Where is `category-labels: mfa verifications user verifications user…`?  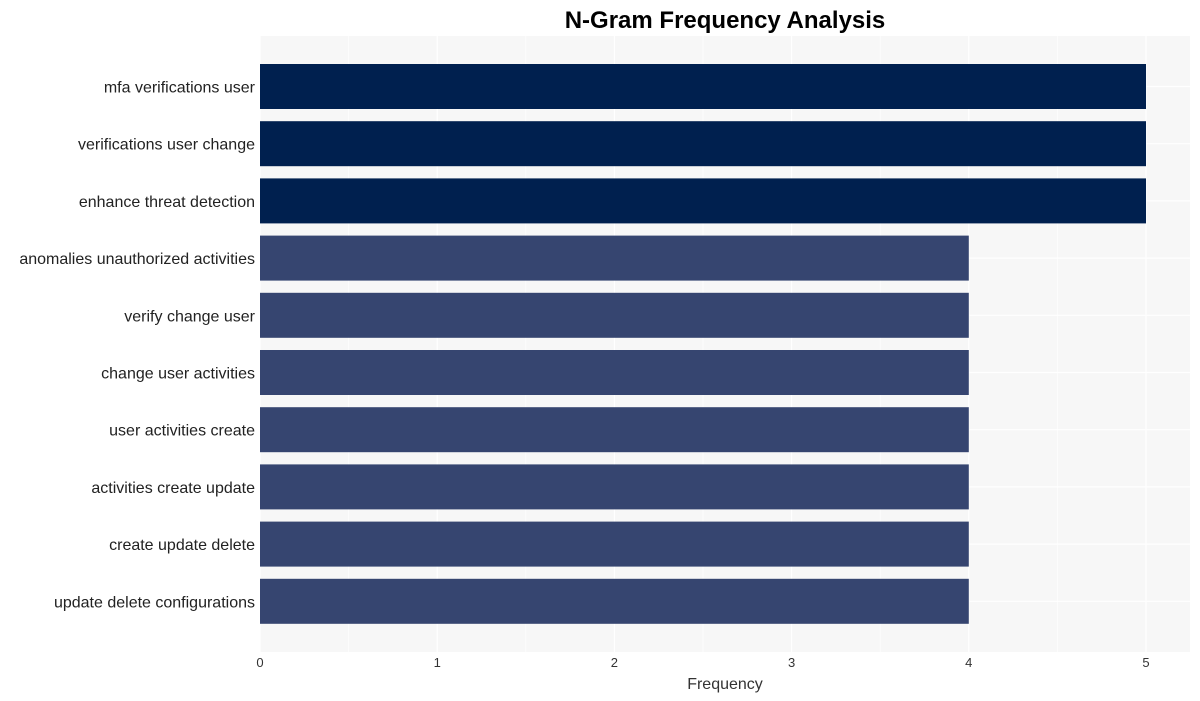 category-labels: mfa verifications user verifications user… is located at coordinates (137, 346).